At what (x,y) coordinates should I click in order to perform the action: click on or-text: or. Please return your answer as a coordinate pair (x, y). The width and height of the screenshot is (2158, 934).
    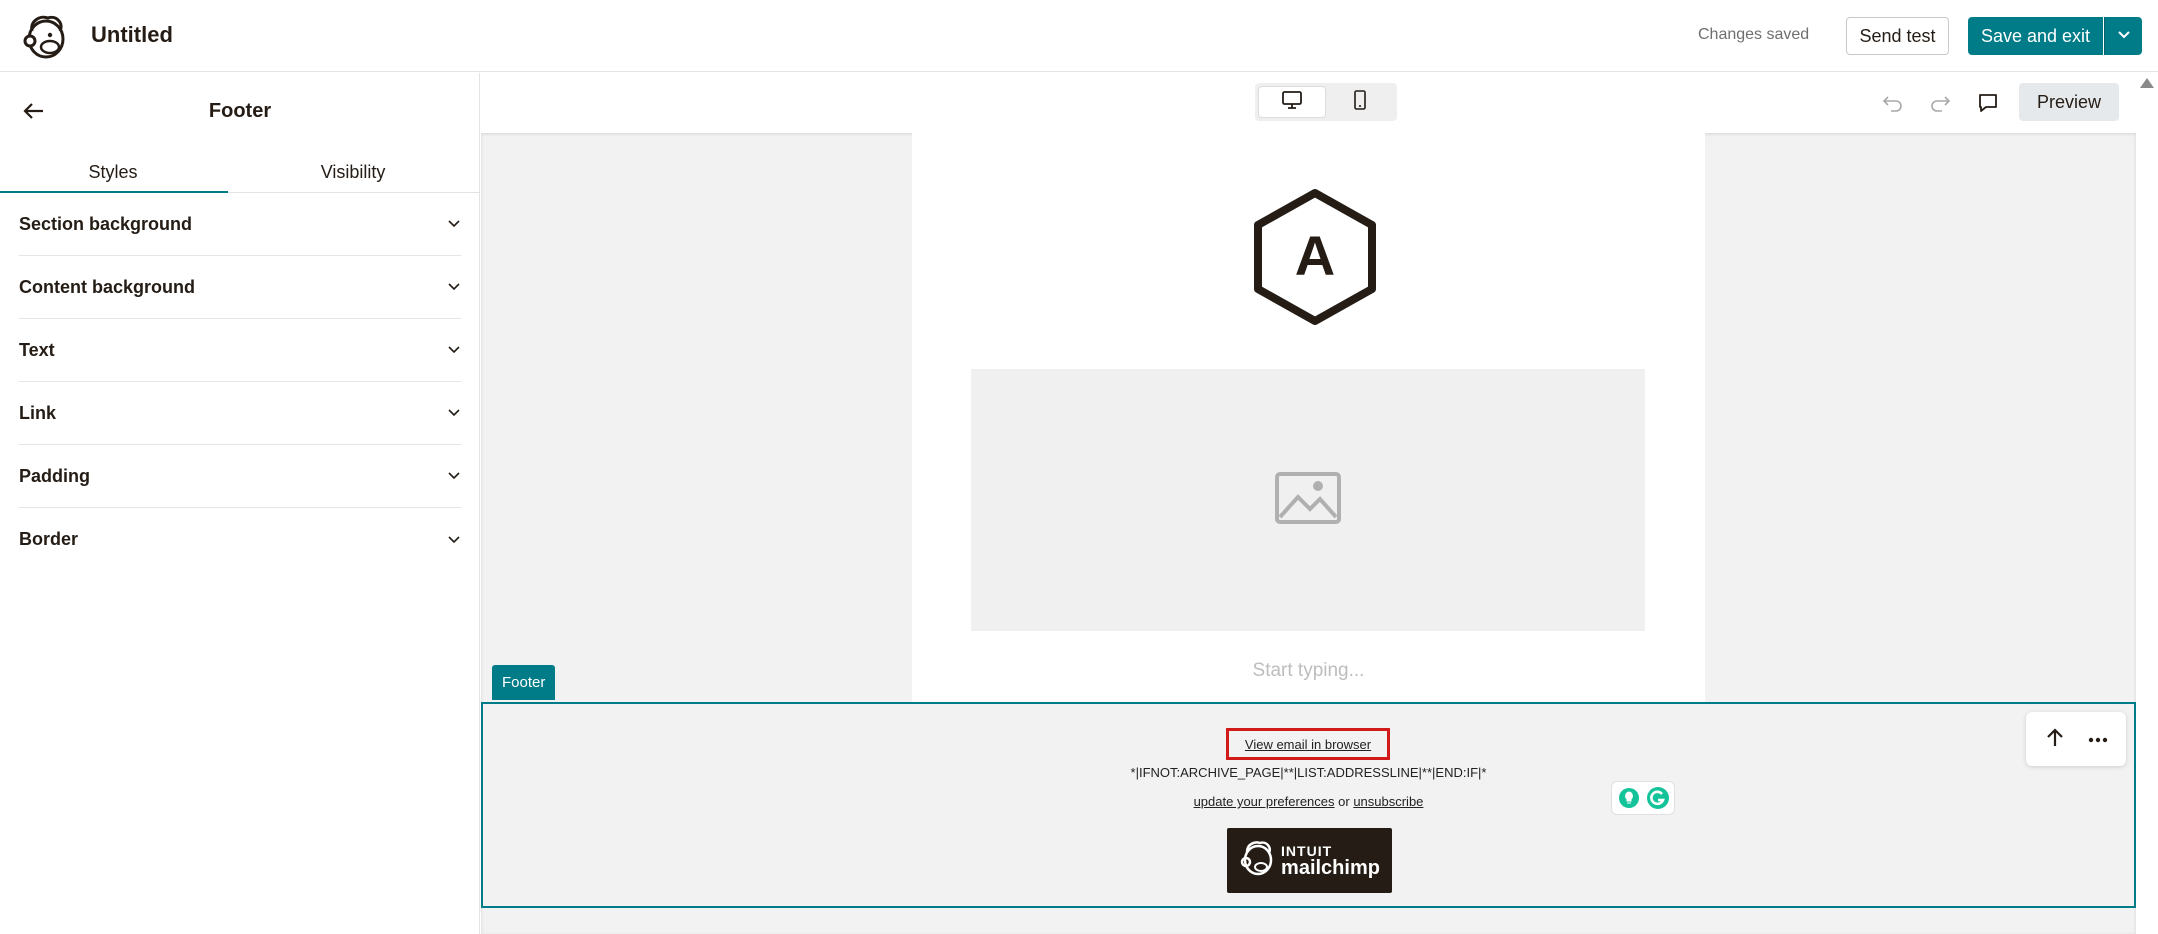
    Looking at the image, I should click on (1344, 801).